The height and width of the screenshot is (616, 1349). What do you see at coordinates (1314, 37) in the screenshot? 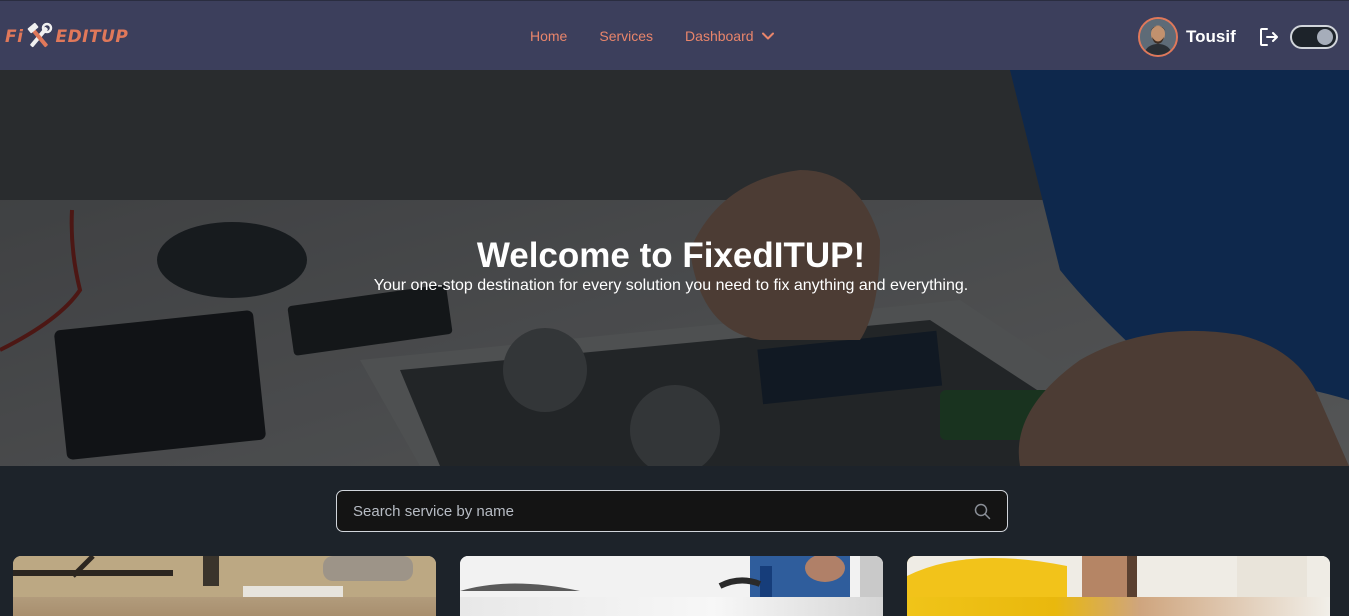
I see `theme-toggle` at bounding box center [1314, 37].